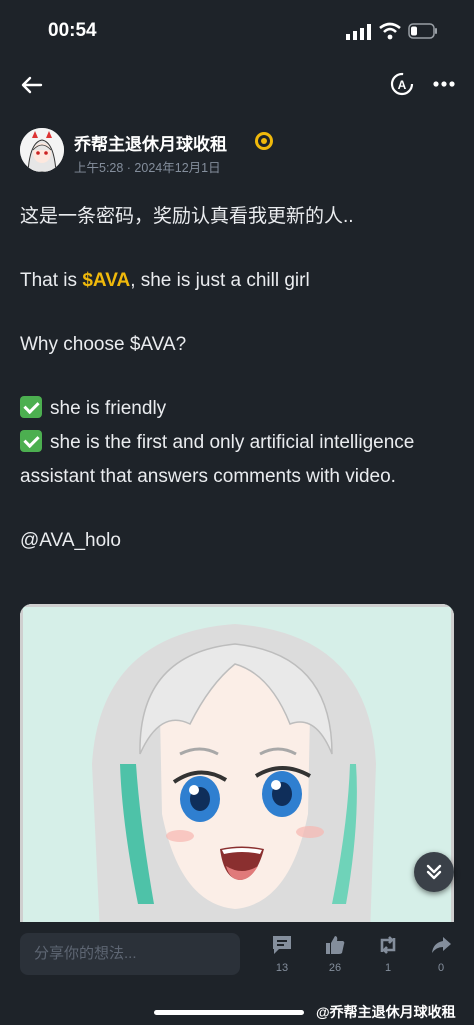  I want to click on post-line-reason1: she is friendly, so click(240, 409).